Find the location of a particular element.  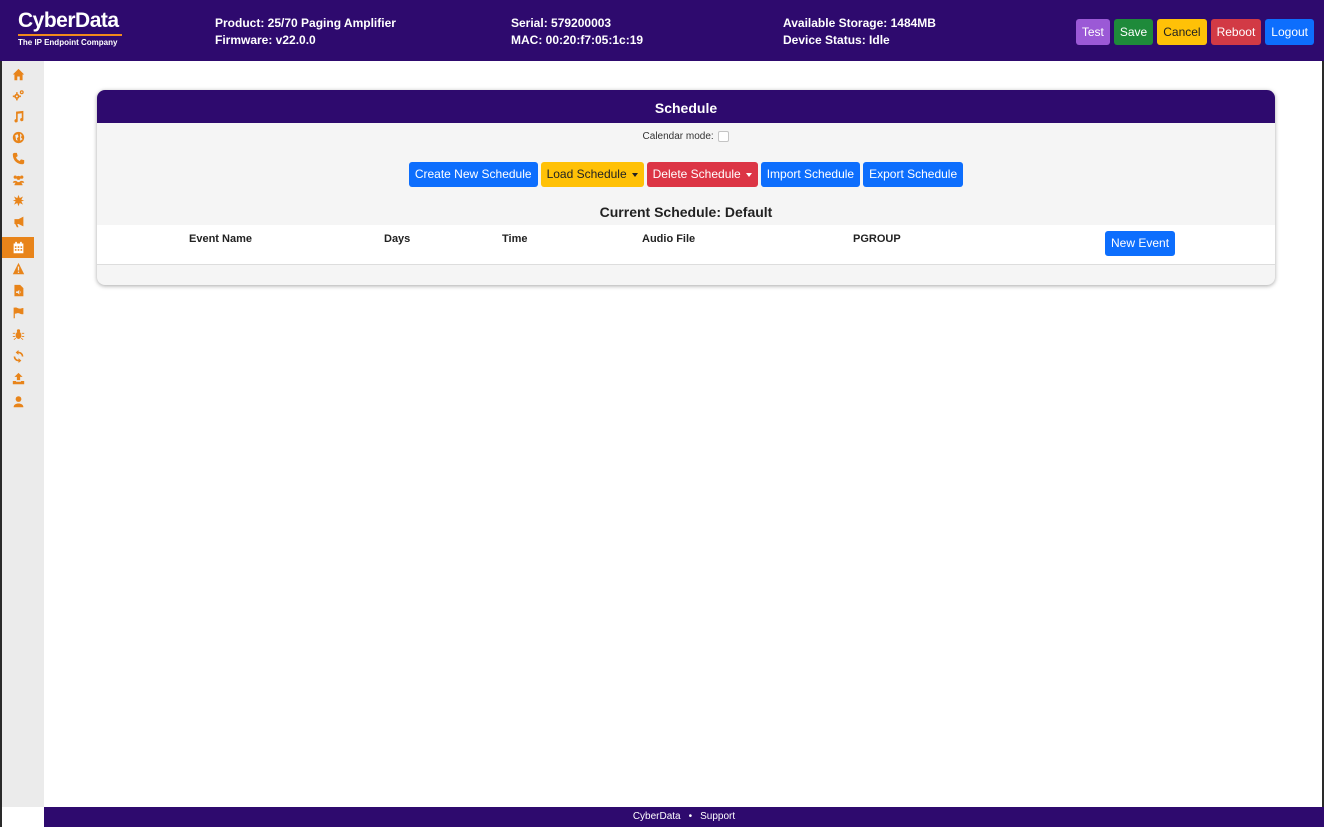

create-new-schedule-button: Create New Schedule is located at coordinates (473, 174).